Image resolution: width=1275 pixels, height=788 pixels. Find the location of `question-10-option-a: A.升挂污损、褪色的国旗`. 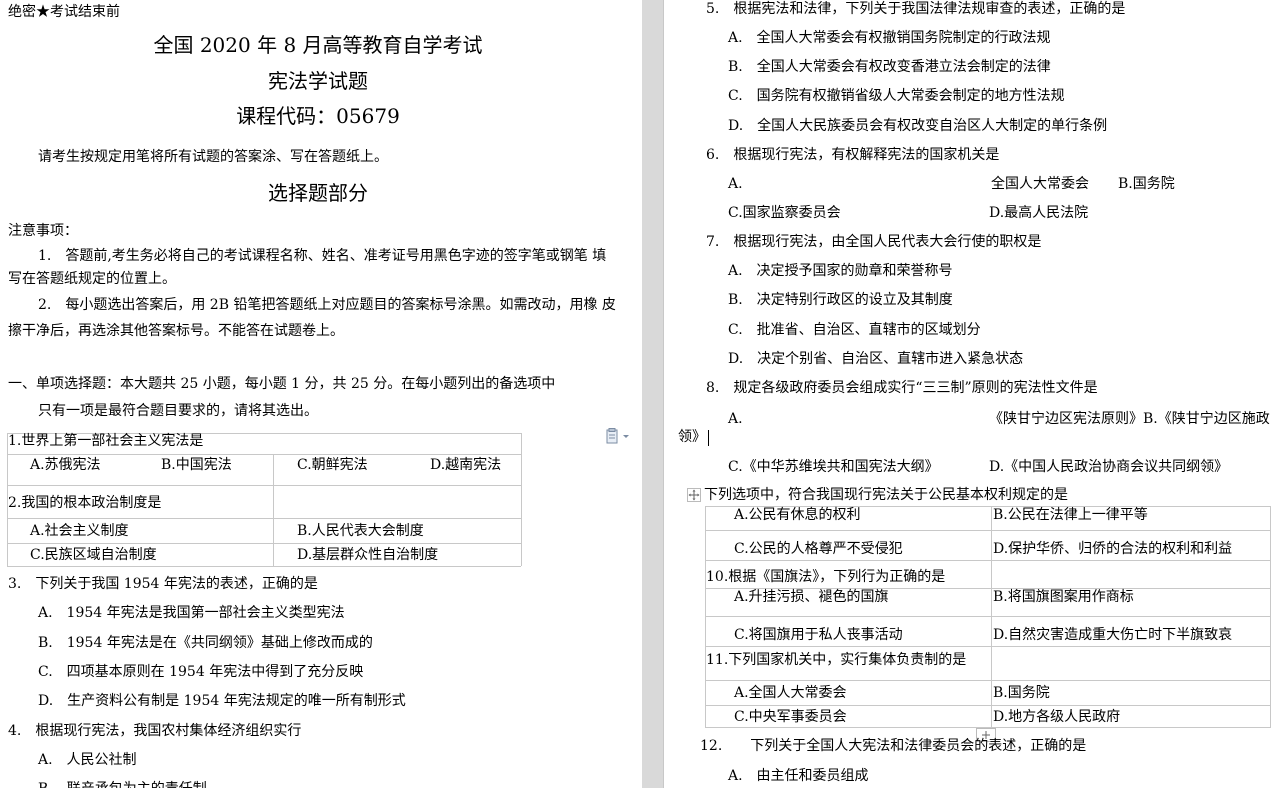

question-10-option-a: A.升挂污损、褪色的国旗 is located at coordinates (811, 597).